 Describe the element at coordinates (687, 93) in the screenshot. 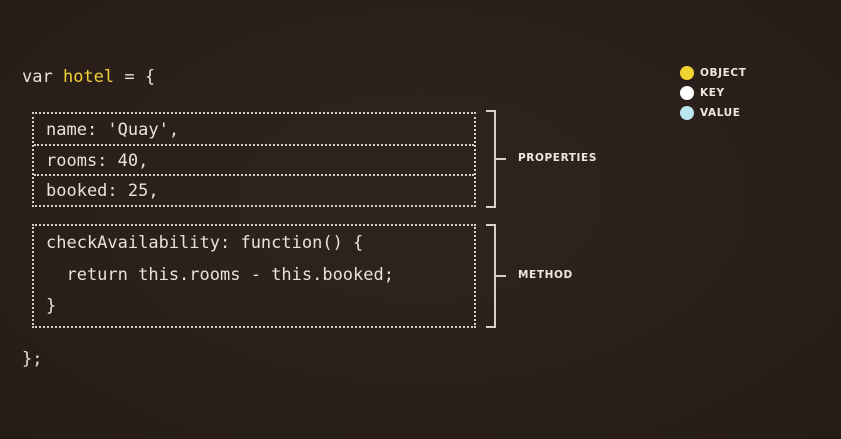

I see `key-dot-icon` at that location.